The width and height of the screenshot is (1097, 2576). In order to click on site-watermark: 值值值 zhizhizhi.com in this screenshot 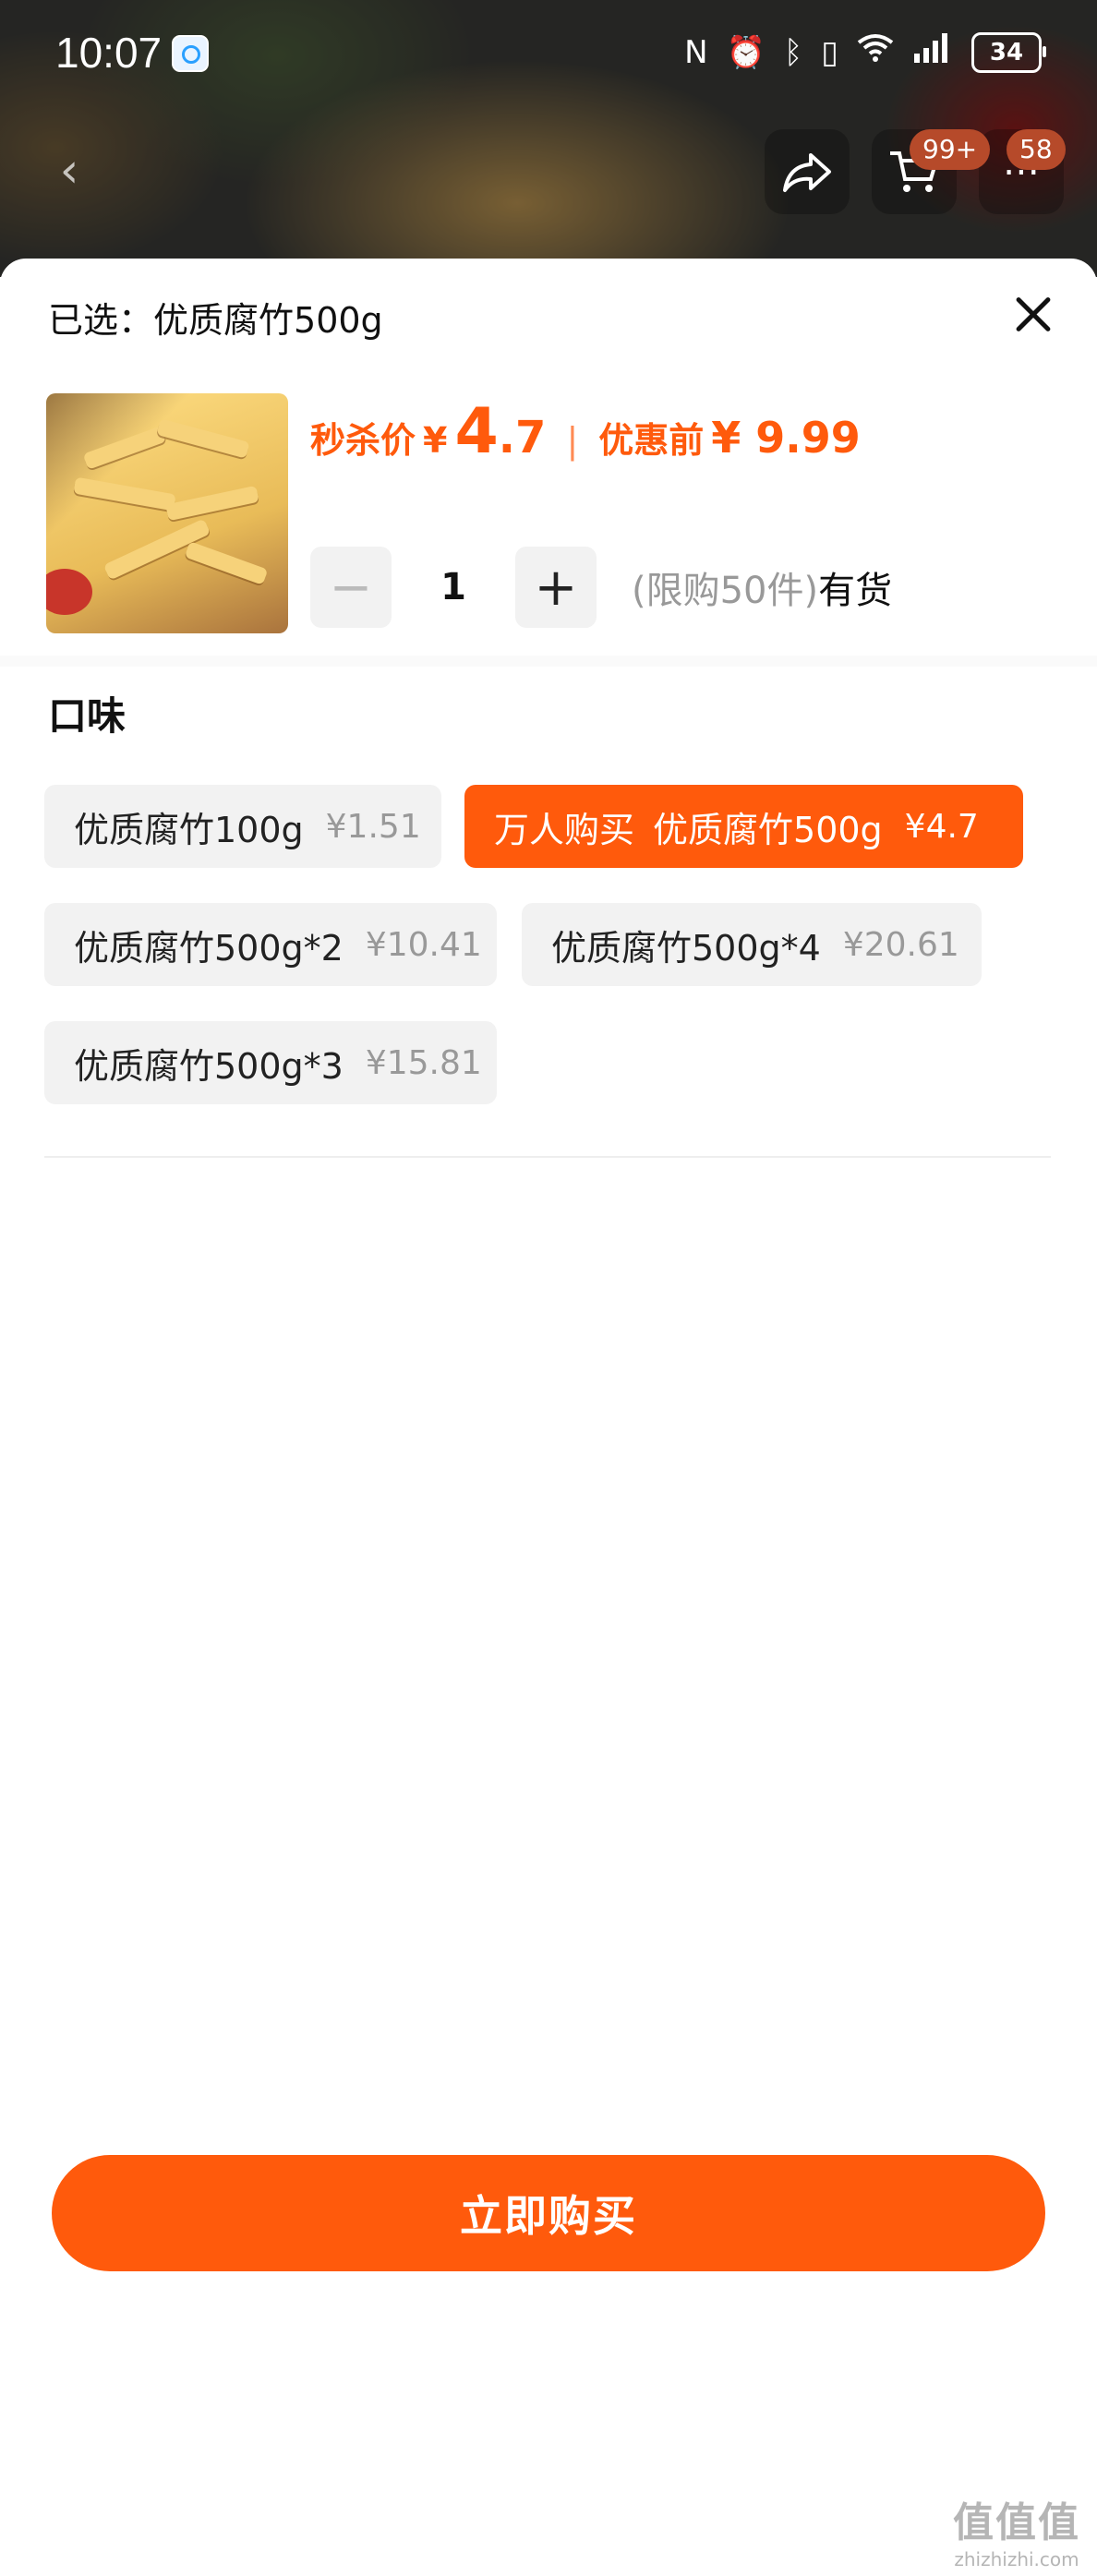, I will do `click(1016, 2529)`.